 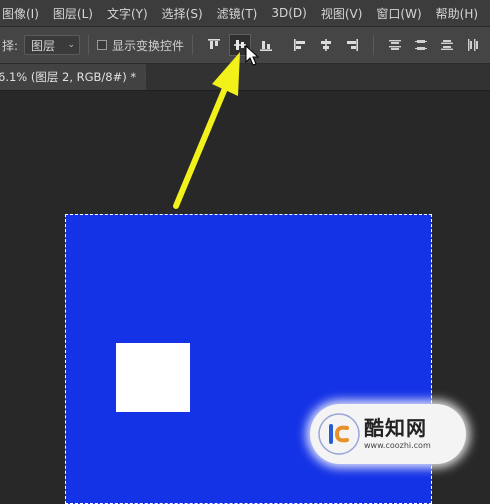 I want to click on menu-window: 窗口(W), so click(x=398, y=13).